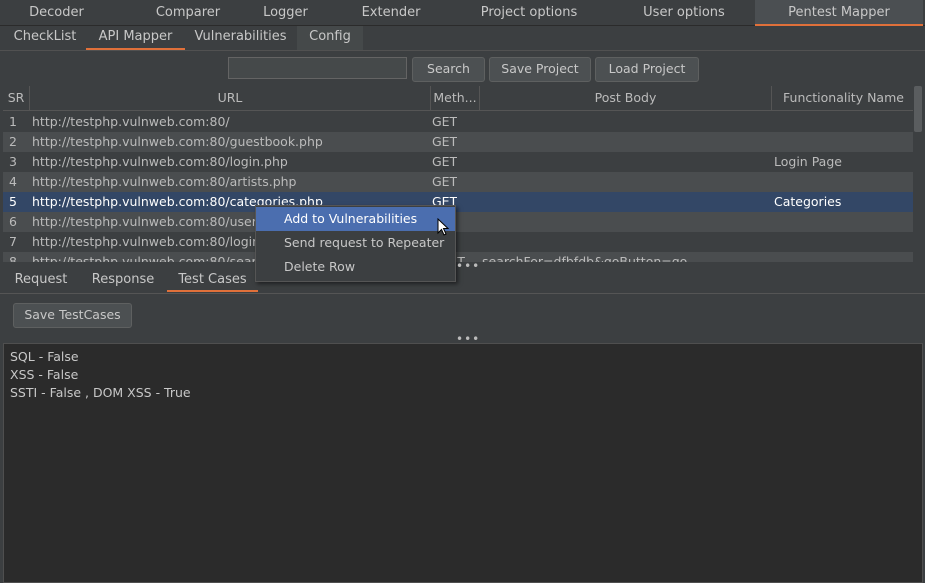 This screenshot has width=925, height=583. Describe the element at coordinates (16, 98) in the screenshot. I see `column-header-sr: SR` at that location.